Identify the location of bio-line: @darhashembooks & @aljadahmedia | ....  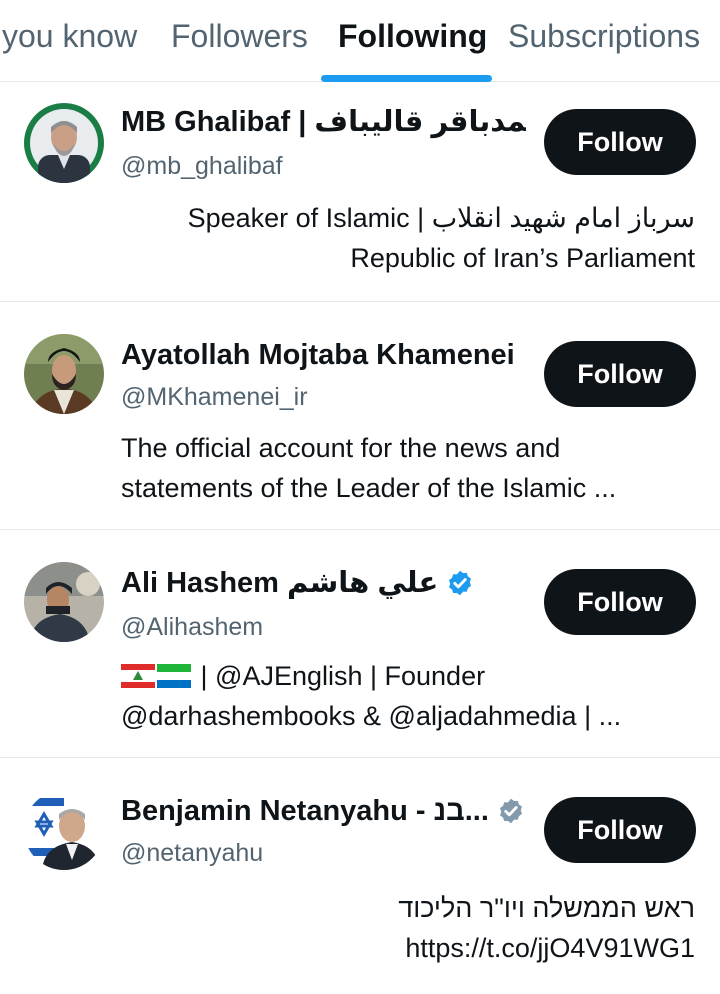
(371, 716).